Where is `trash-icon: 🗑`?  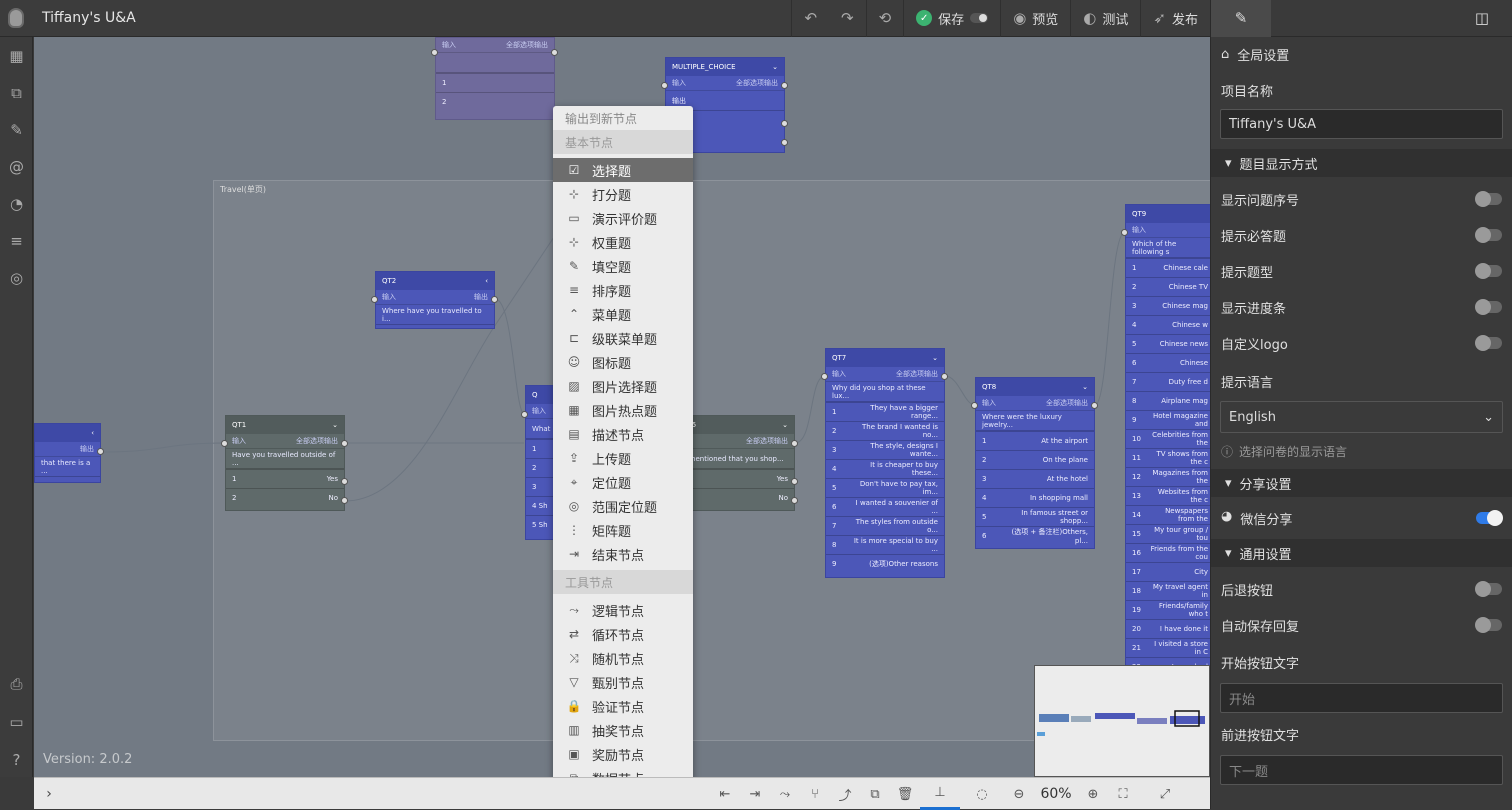
trash-icon: 🗑 is located at coordinates (905, 794).